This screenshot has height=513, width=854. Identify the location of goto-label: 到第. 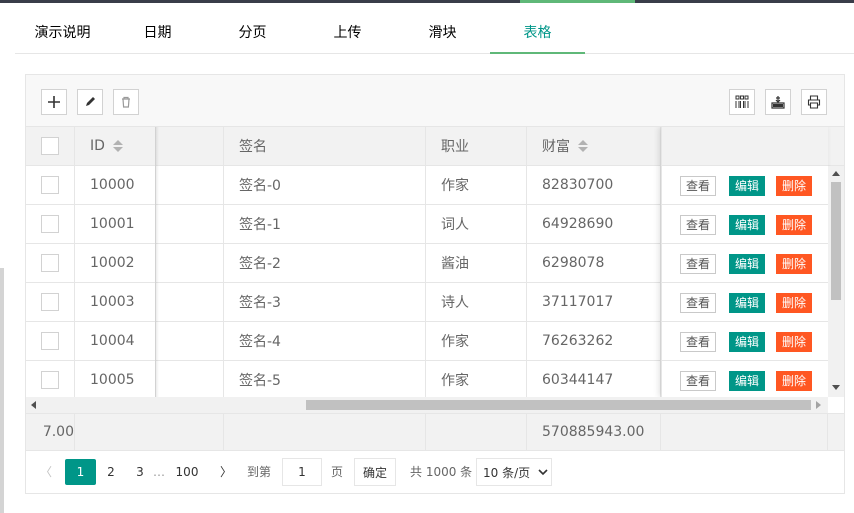
(259, 472).